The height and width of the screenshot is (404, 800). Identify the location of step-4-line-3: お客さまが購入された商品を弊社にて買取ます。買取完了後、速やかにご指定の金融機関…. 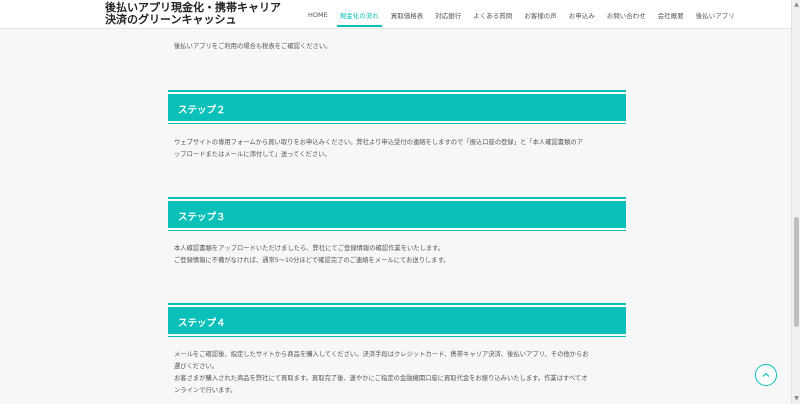
(381, 378).